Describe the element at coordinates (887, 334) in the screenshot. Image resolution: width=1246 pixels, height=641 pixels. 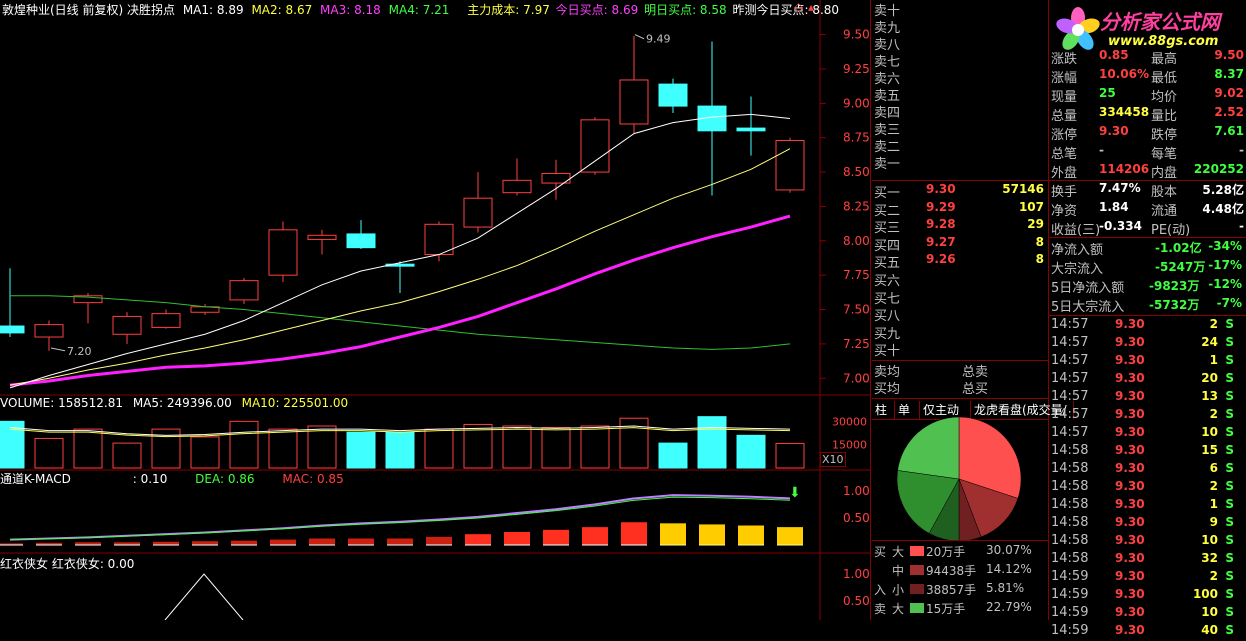
I see `bid-level-label: 买九` at that location.